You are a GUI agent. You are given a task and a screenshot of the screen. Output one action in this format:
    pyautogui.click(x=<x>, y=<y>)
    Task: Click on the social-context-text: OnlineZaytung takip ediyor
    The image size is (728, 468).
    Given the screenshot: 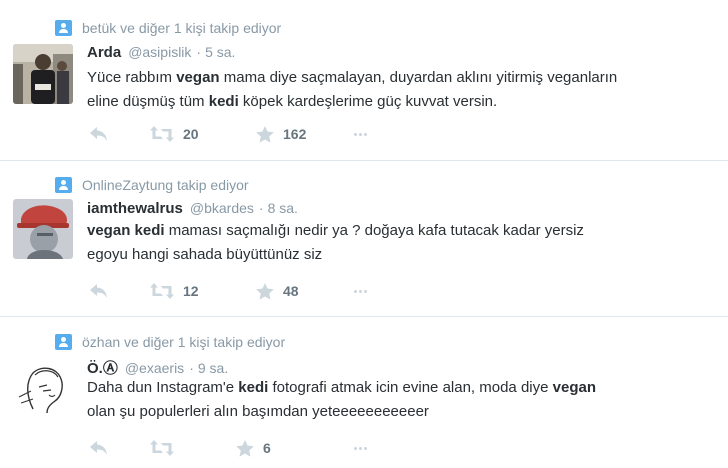 What is the action you would take?
    pyautogui.click(x=165, y=185)
    